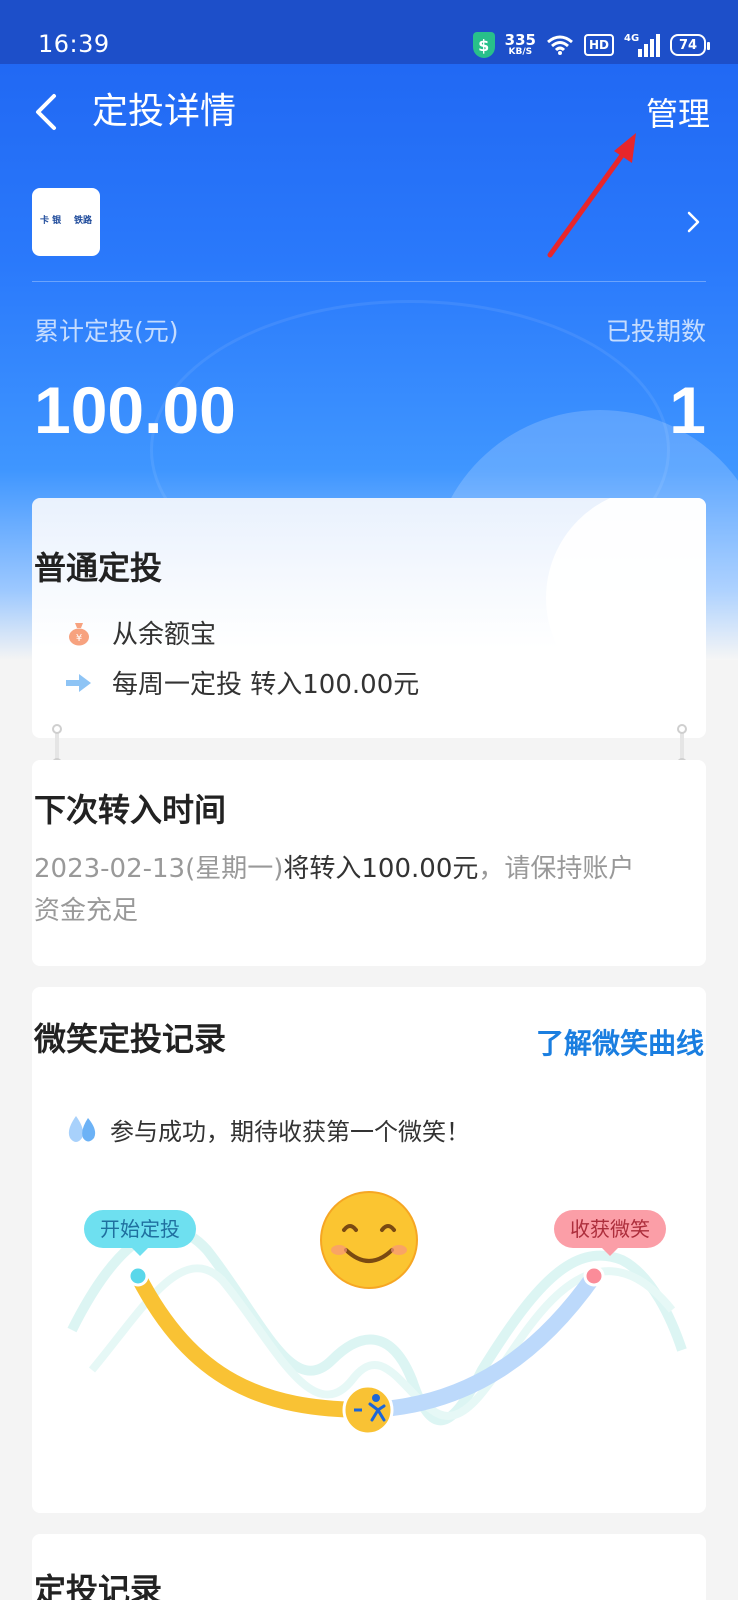 The image size is (738, 1600). I want to click on back-arrow-icon, so click(50, 112).